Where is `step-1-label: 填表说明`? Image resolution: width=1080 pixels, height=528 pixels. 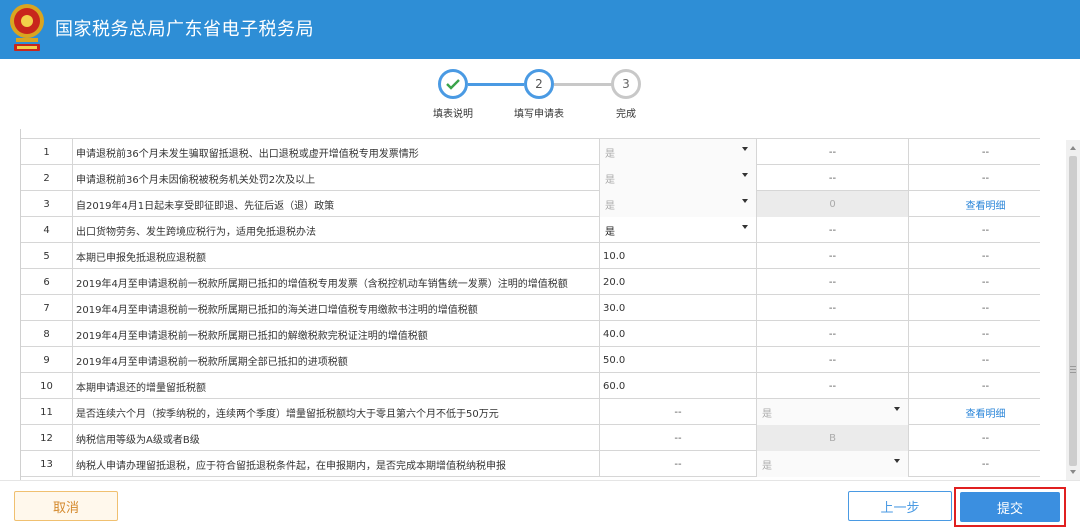
step-1-label: 填表说明 is located at coordinates (453, 114).